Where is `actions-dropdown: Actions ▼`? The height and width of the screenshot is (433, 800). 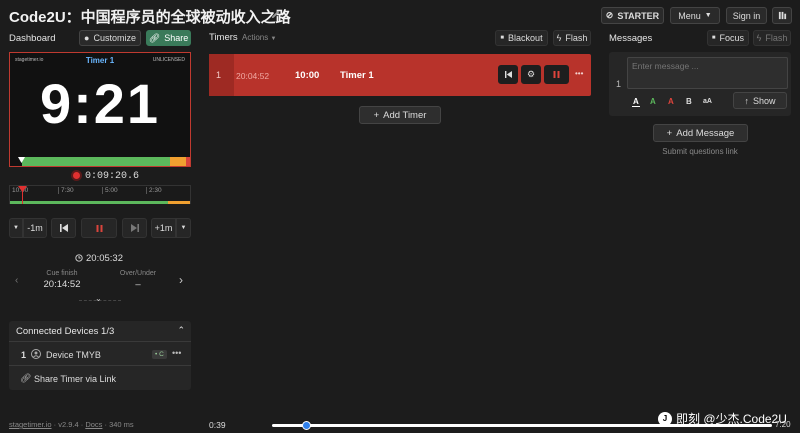 actions-dropdown: Actions ▼ is located at coordinates (259, 37).